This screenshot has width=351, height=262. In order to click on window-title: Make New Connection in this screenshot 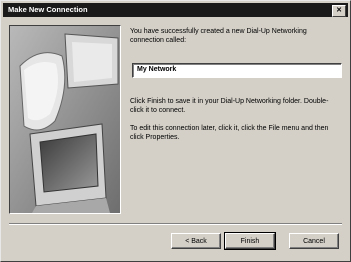, I will do `click(48, 9)`.